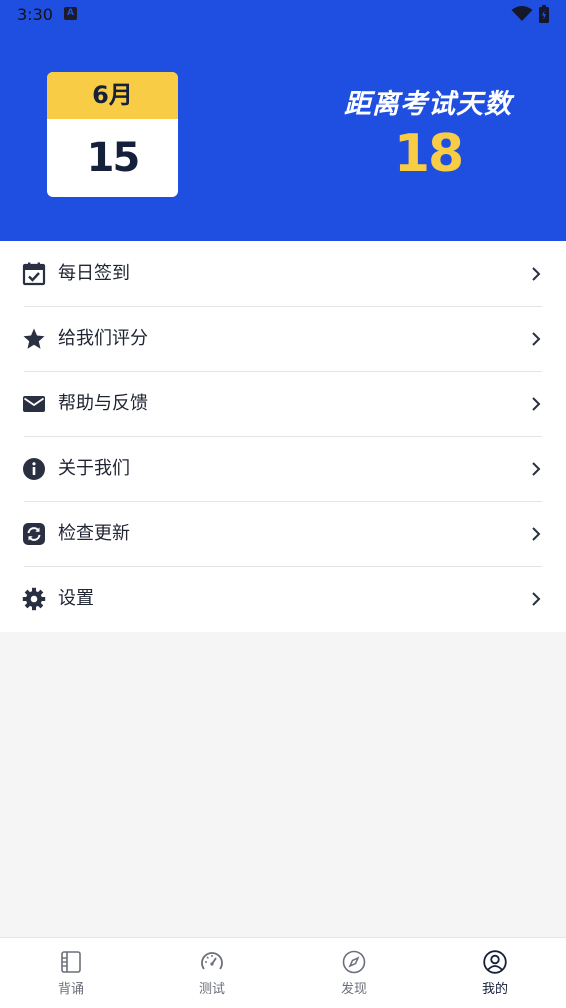  Describe the element at coordinates (71, 962) in the screenshot. I see `notebook-icon` at that location.